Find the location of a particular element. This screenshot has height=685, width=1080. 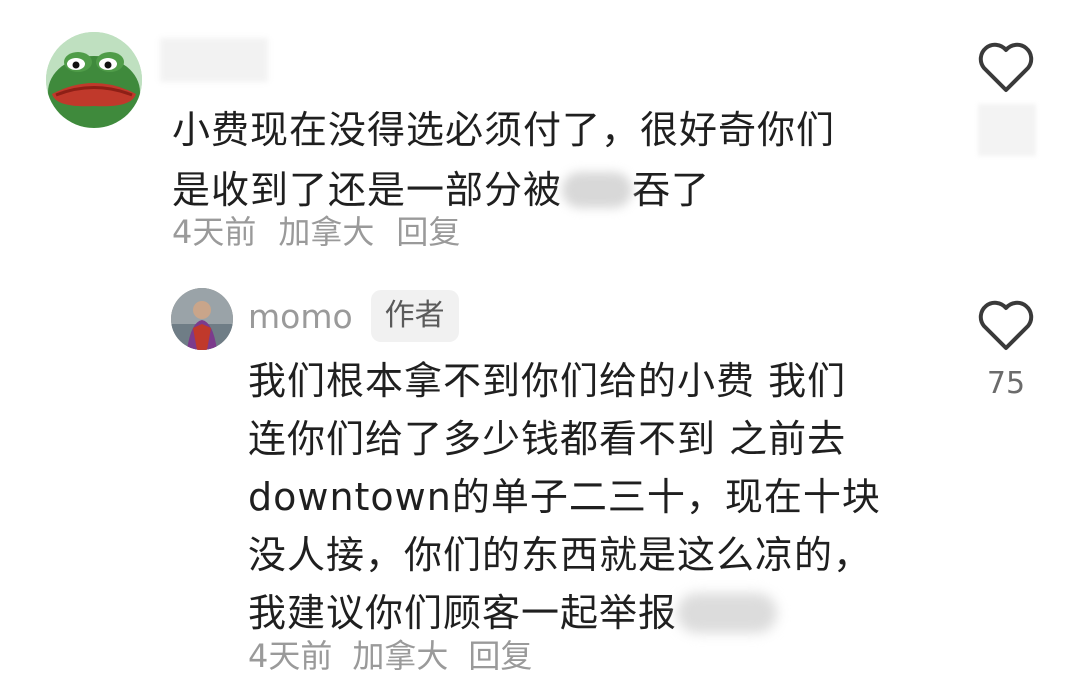

author-badge: 作者 is located at coordinates (414, 316).